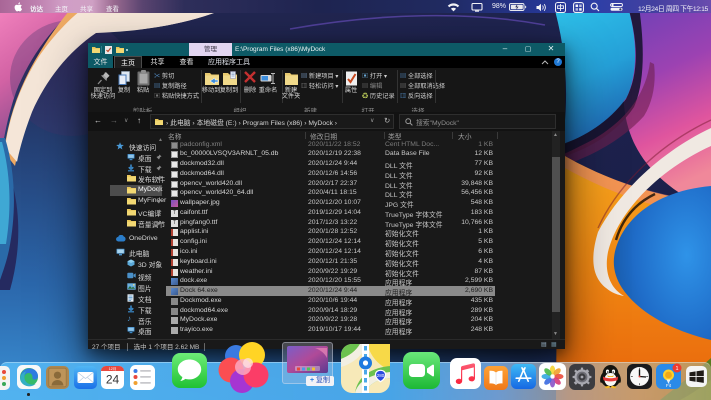  I want to click on svg-text: 1, so click(676, 369).